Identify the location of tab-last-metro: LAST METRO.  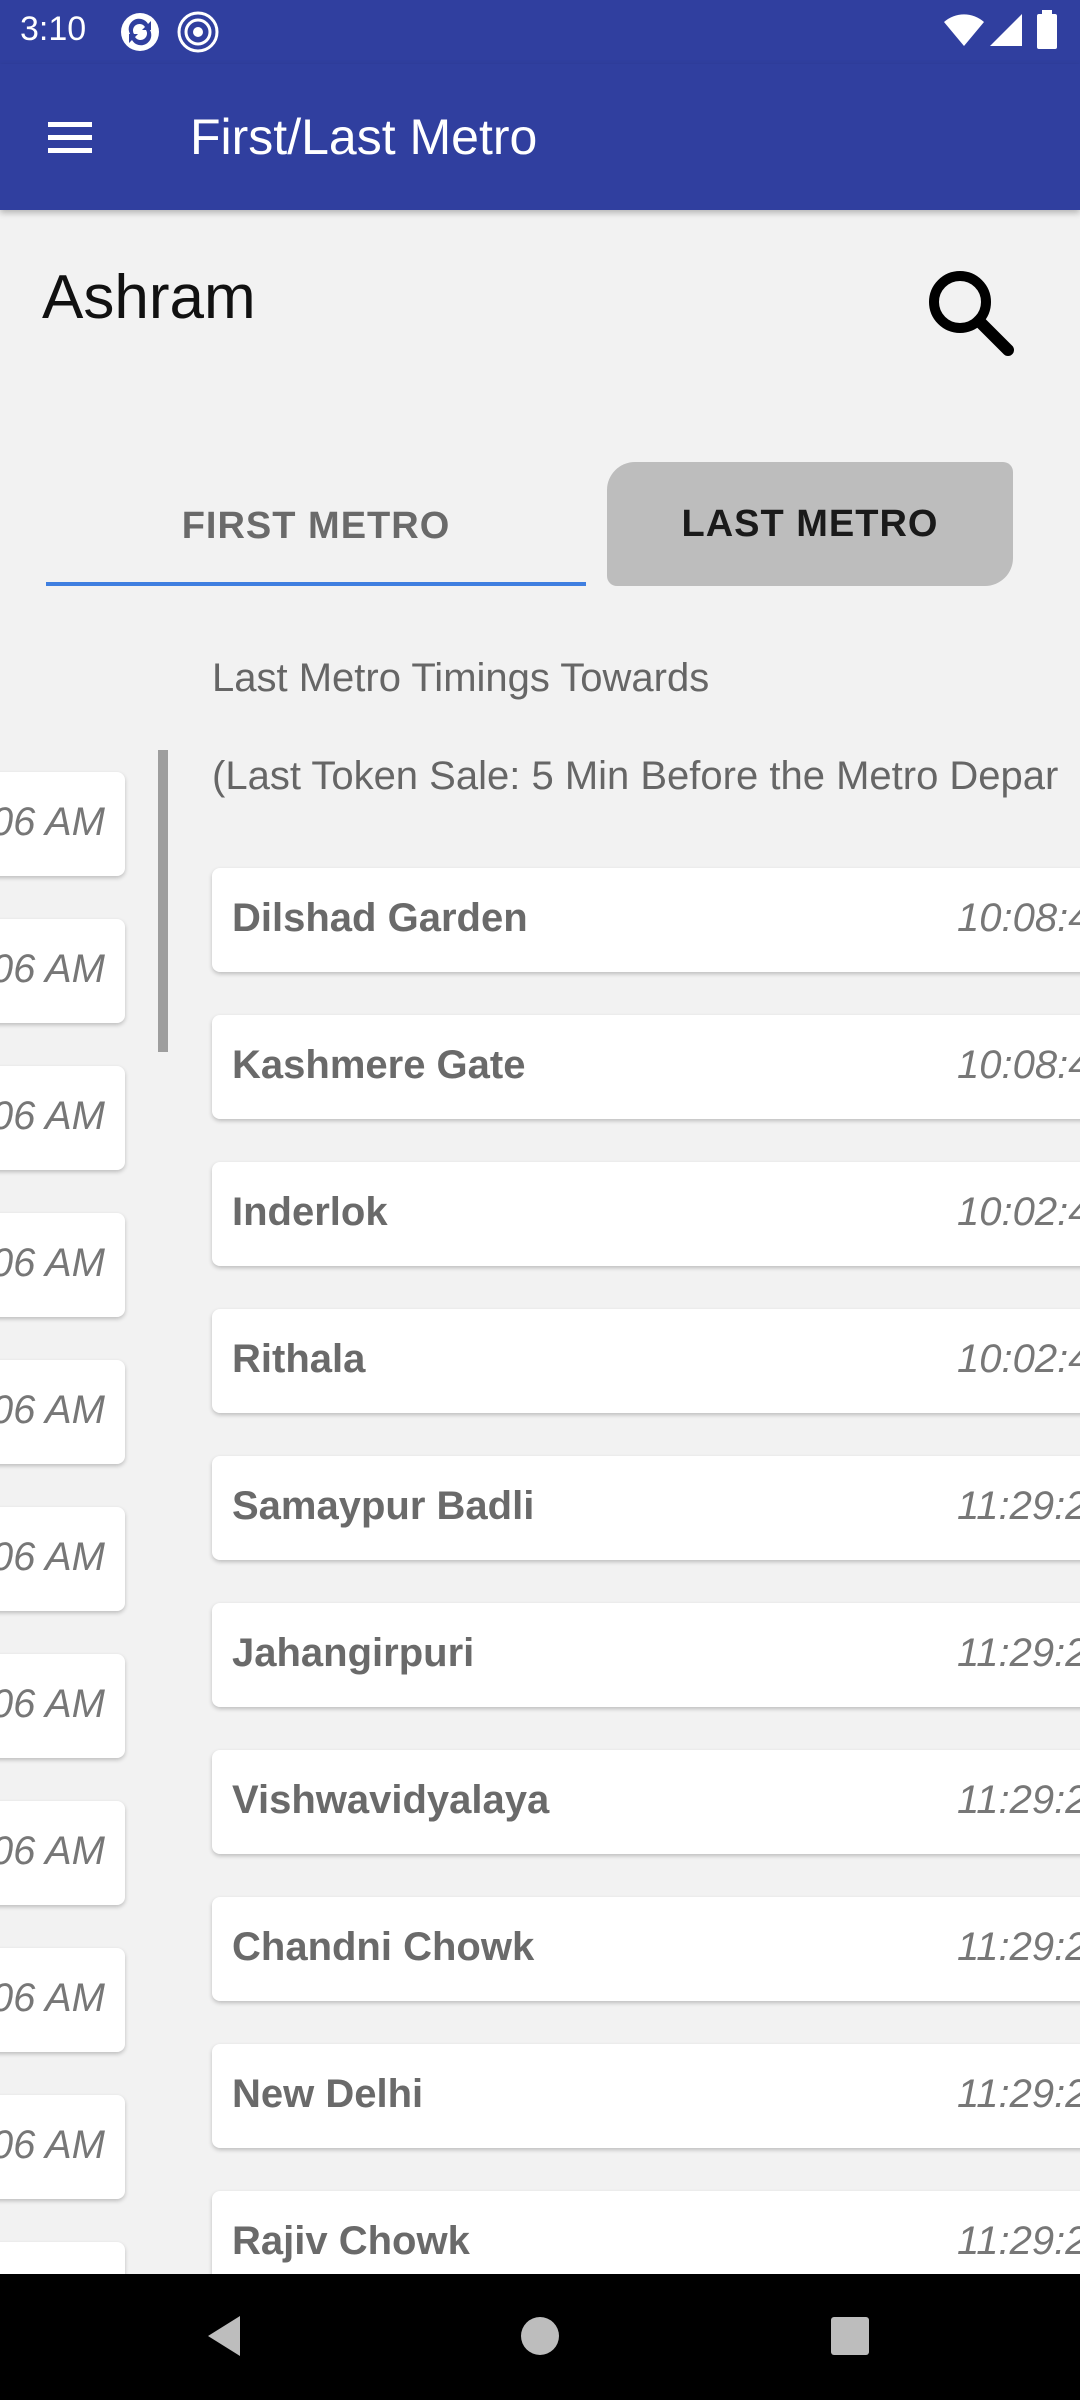
(810, 524).